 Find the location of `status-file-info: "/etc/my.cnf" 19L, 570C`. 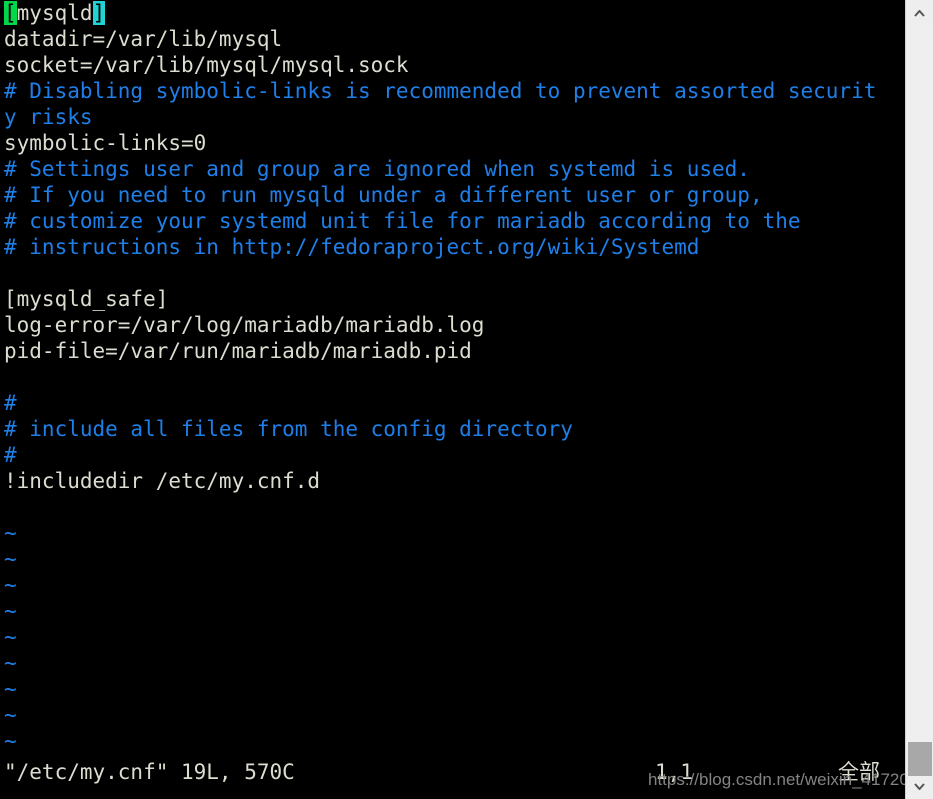

status-file-info: "/etc/my.cnf" 19L, 570C is located at coordinates (149, 772).